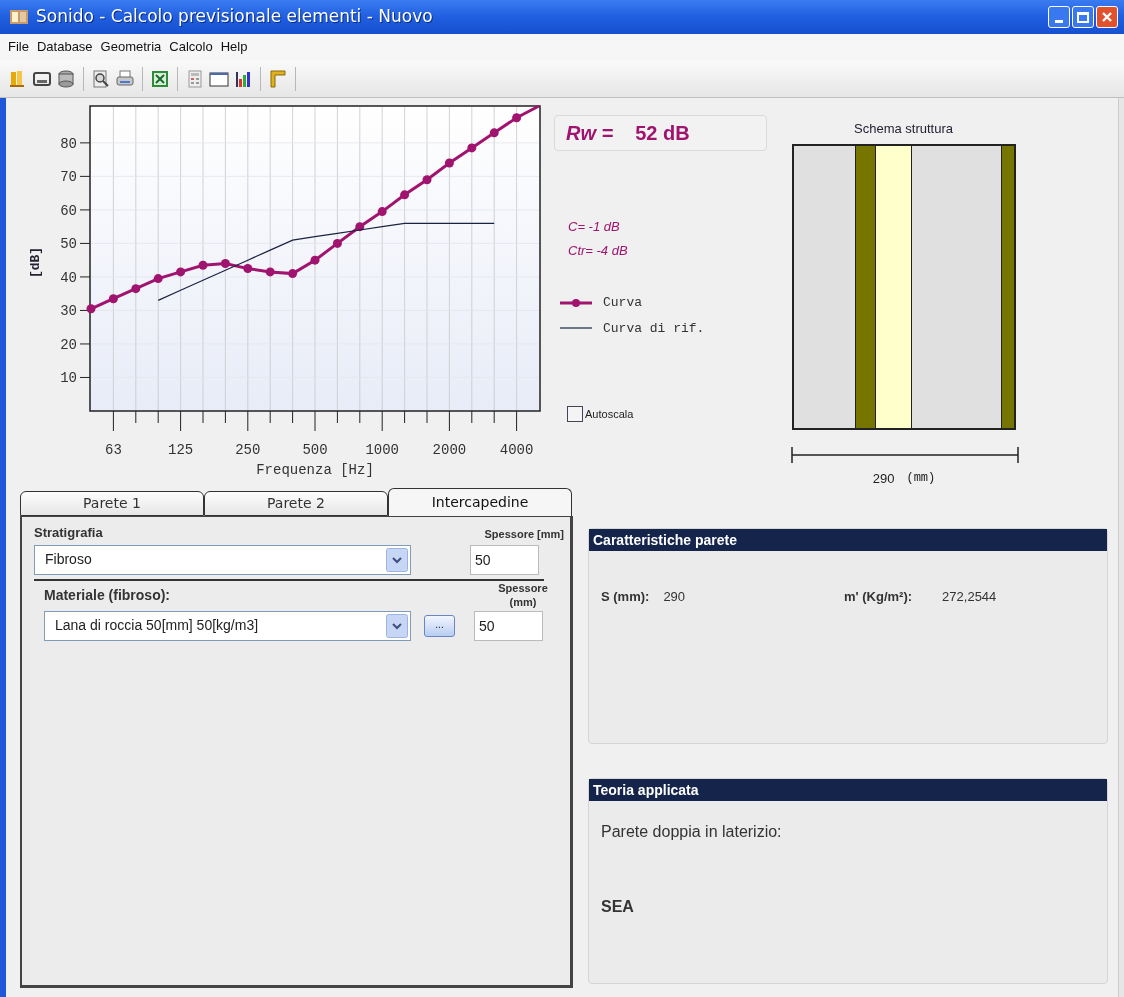 The width and height of the screenshot is (1124, 997). Describe the element at coordinates (227, 625) in the screenshot. I see `material-dropdown: Lana di roccia 50[mm] 50[kg/m3]` at that location.